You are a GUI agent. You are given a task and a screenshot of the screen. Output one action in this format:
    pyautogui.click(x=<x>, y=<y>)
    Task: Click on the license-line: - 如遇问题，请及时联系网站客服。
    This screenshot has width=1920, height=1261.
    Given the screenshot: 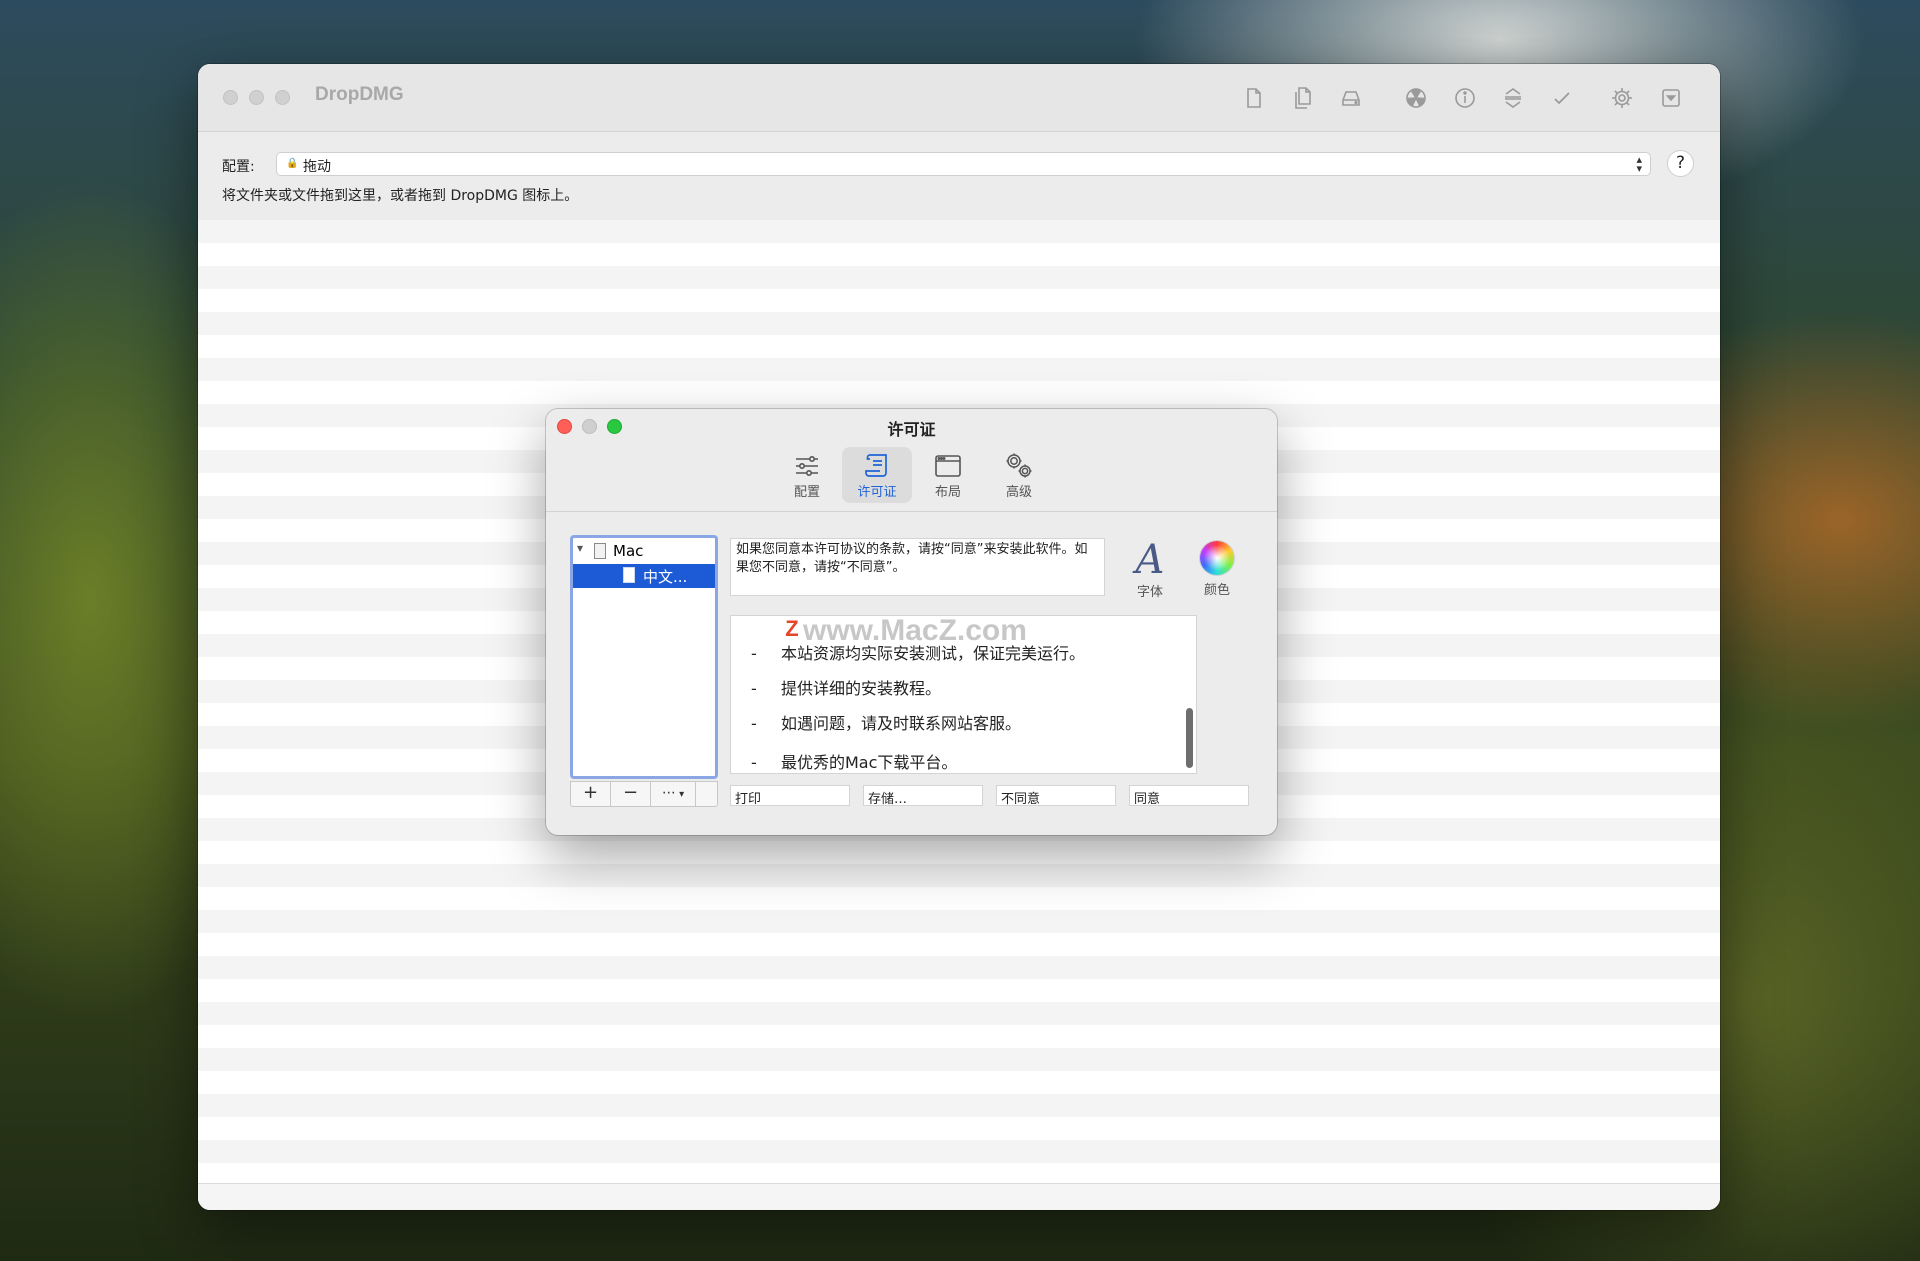 What is the action you would take?
    pyautogui.click(x=886, y=723)
    